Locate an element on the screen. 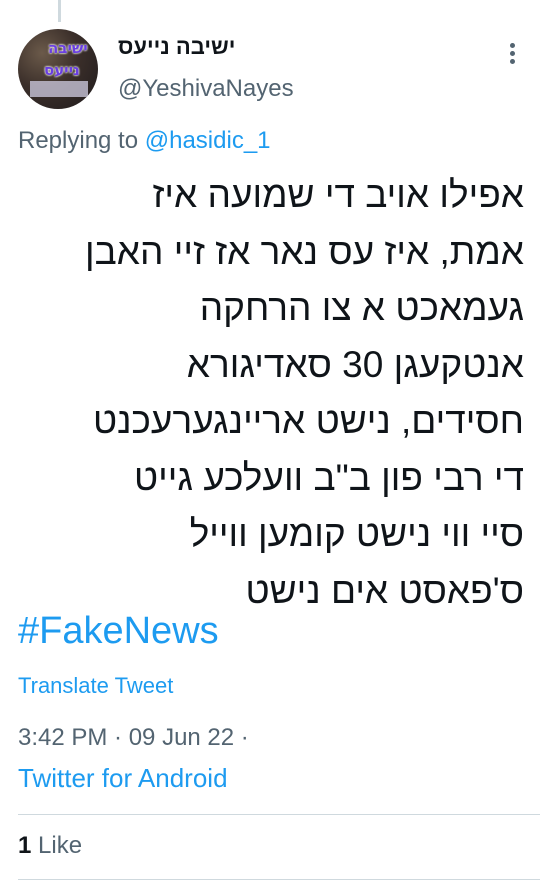 The height and width of the screenshot is (884, 540). tweet-source-link: Twitter for Android is located at coordinates (123, 778).